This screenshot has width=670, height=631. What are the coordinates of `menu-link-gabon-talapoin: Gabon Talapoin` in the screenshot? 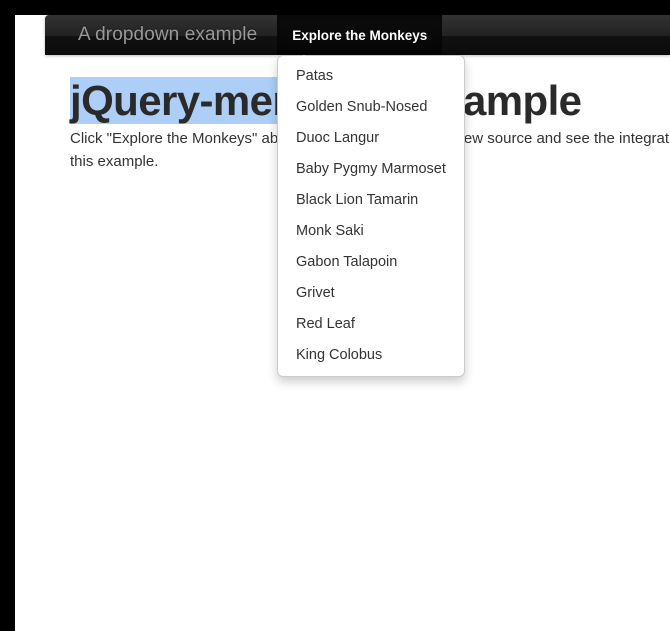 It's located at (371, 262).